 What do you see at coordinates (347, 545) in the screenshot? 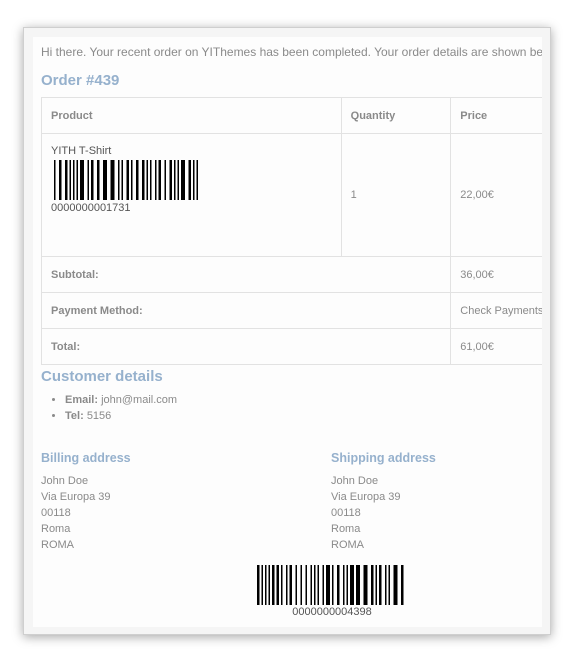
I see `shipping-state: ROMA` at bounding box center [347, 545].